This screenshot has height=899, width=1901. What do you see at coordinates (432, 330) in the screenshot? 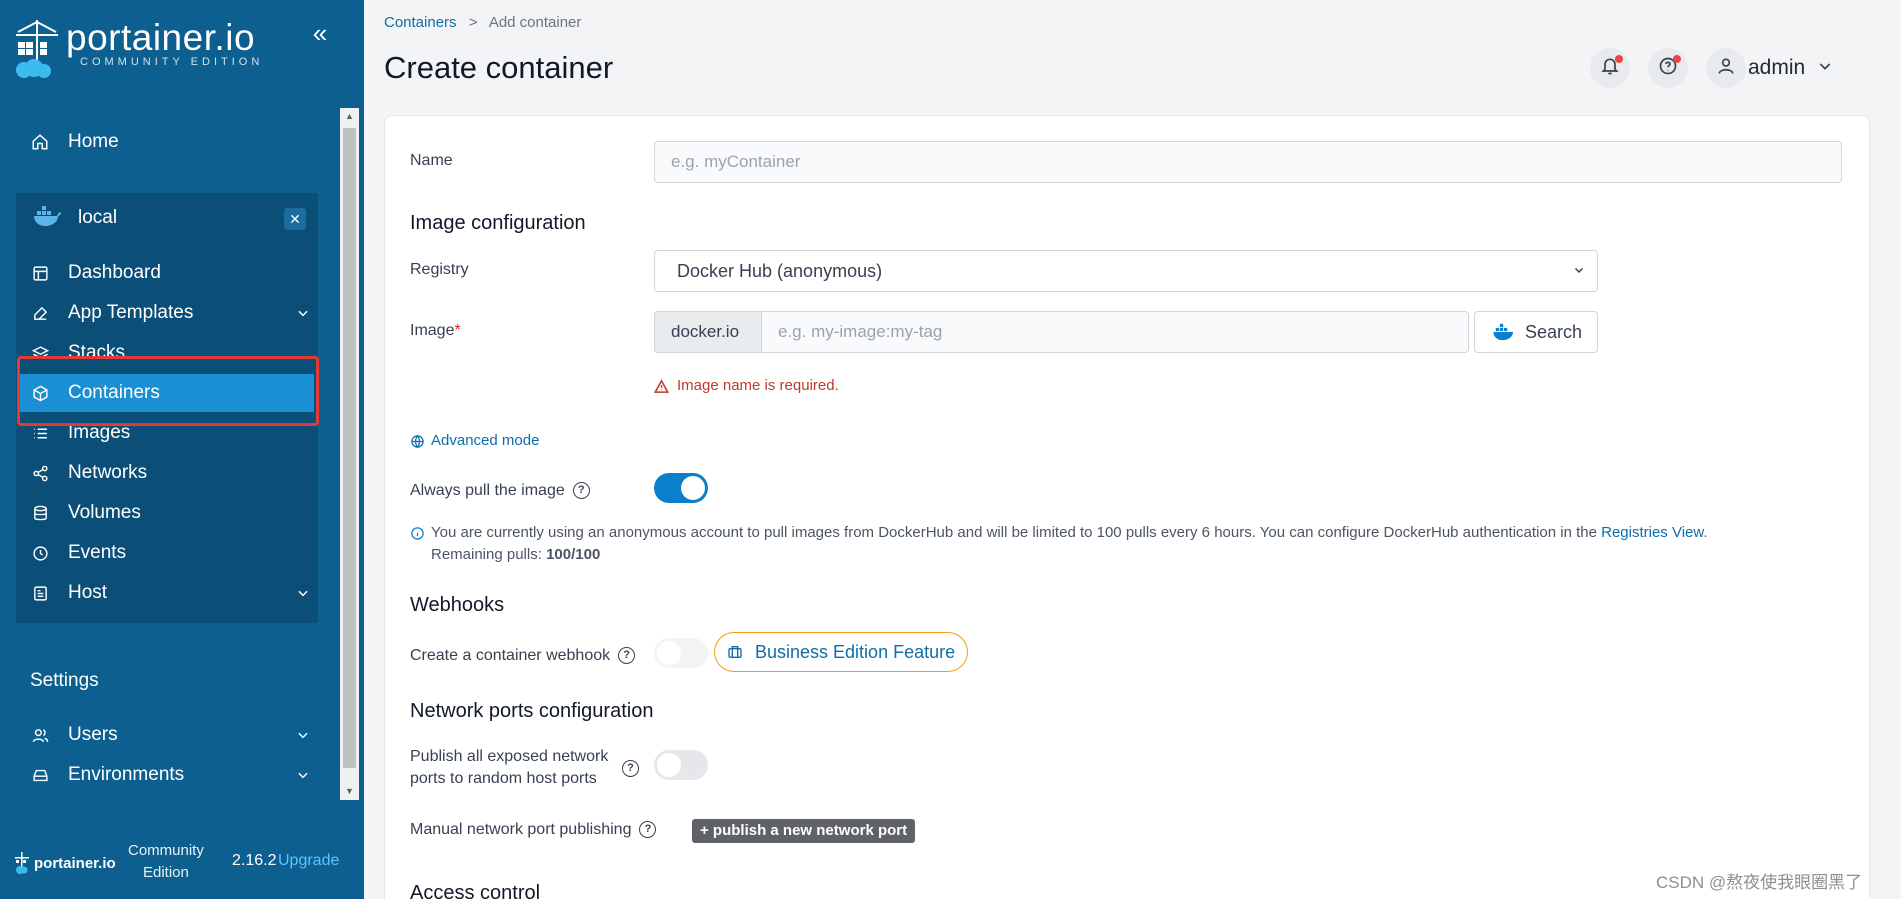
I see `image-label-text: Image` at bounding box center [432, 330].